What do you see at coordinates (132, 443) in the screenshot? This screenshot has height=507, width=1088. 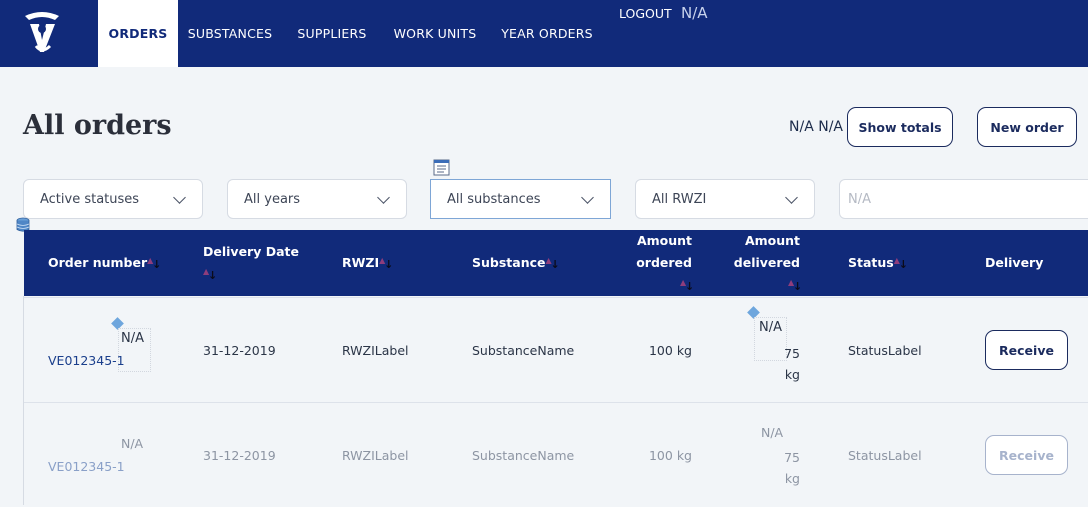 I see `order-na-label: N/A` at bounding box center [132, 443].